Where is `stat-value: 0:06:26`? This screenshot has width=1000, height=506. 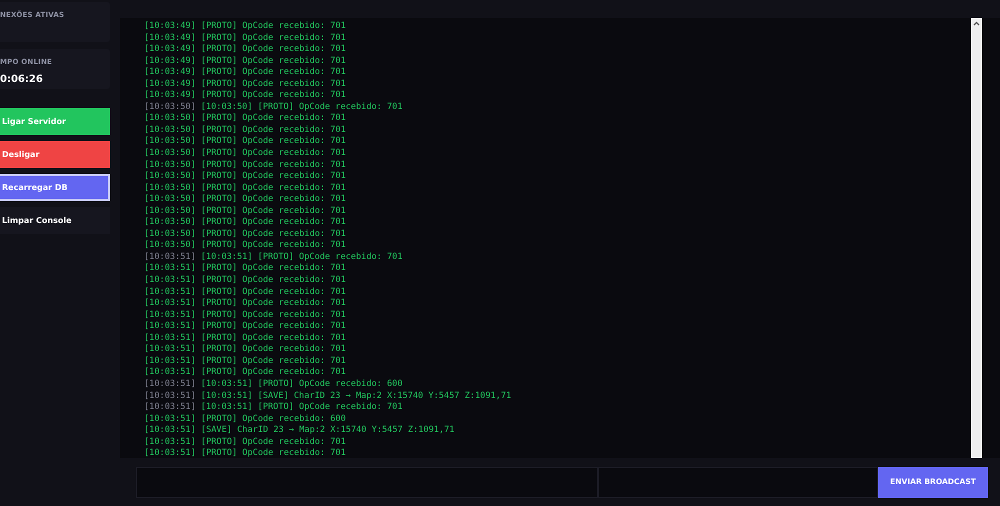 stat-value: 0:06:26 is located at coordinates (22, 79).